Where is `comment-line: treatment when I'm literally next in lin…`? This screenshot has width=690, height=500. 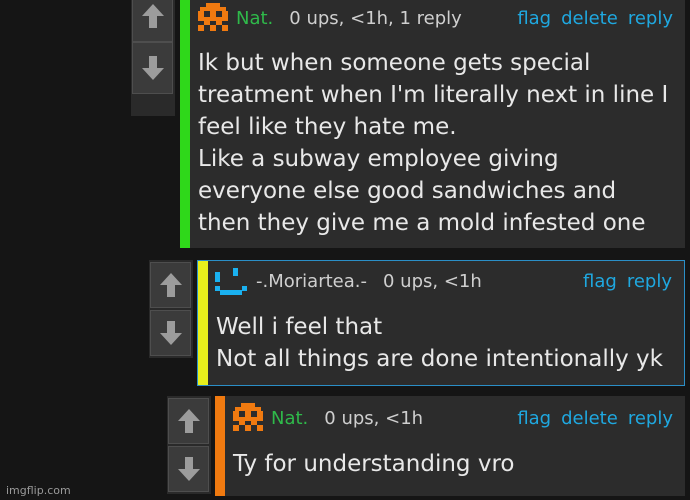
comment-line: treatment when I'm literally next in lin… is located at coordinates (433, 95).